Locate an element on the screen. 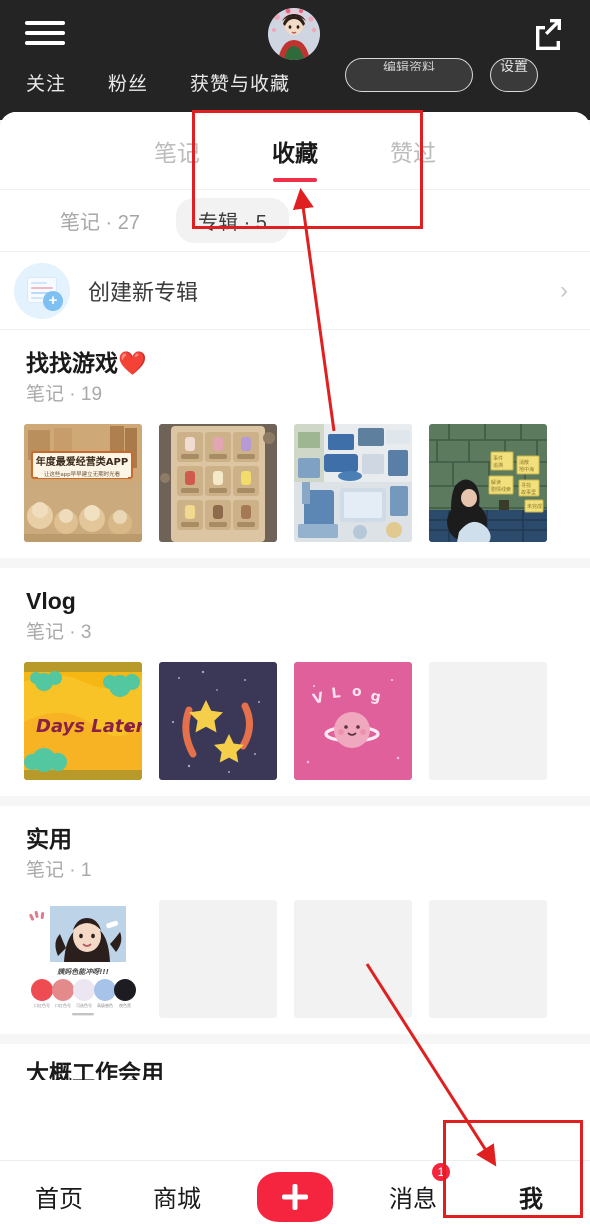 This screenshot has width=590, height=1232. arrow-to-me-tab is located at coordinates (431, 1065).